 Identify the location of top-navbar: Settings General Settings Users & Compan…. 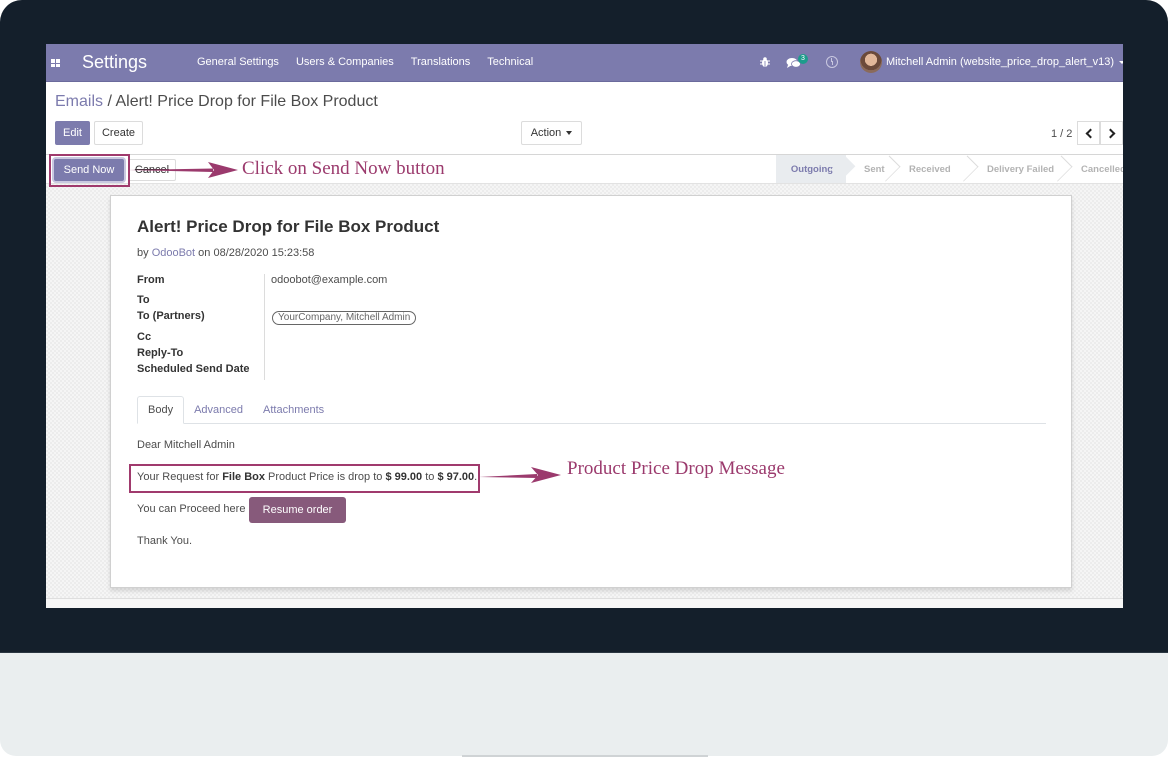
(584, 63).